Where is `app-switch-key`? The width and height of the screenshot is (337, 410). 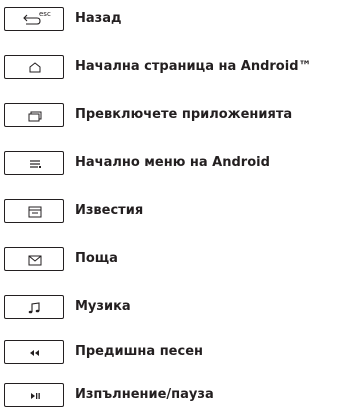
app-switch-key is located at coordinates (34, 115).